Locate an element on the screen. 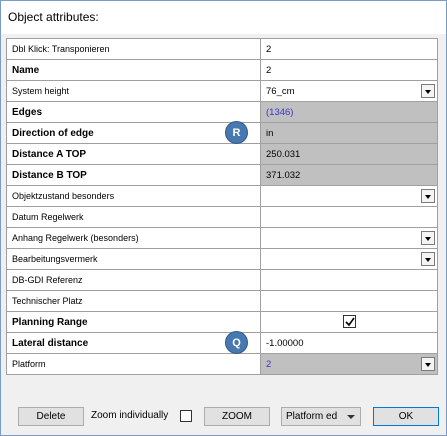 The width and height of the screenshot is (447, 436). attribute-row: Lateral distance Q -1.00000 is located at coordinates (222, 342).